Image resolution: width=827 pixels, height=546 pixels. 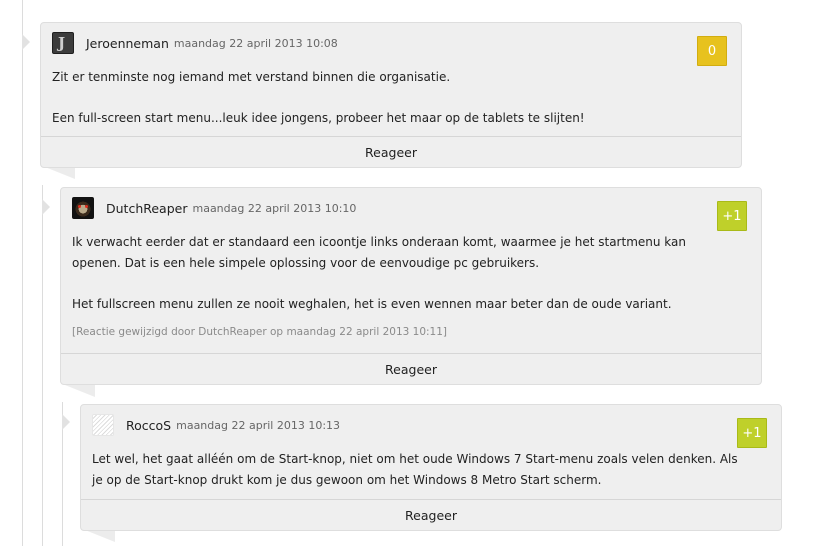 I want to click on comment-author: Jeroenneman, so click(x=127, y=43).